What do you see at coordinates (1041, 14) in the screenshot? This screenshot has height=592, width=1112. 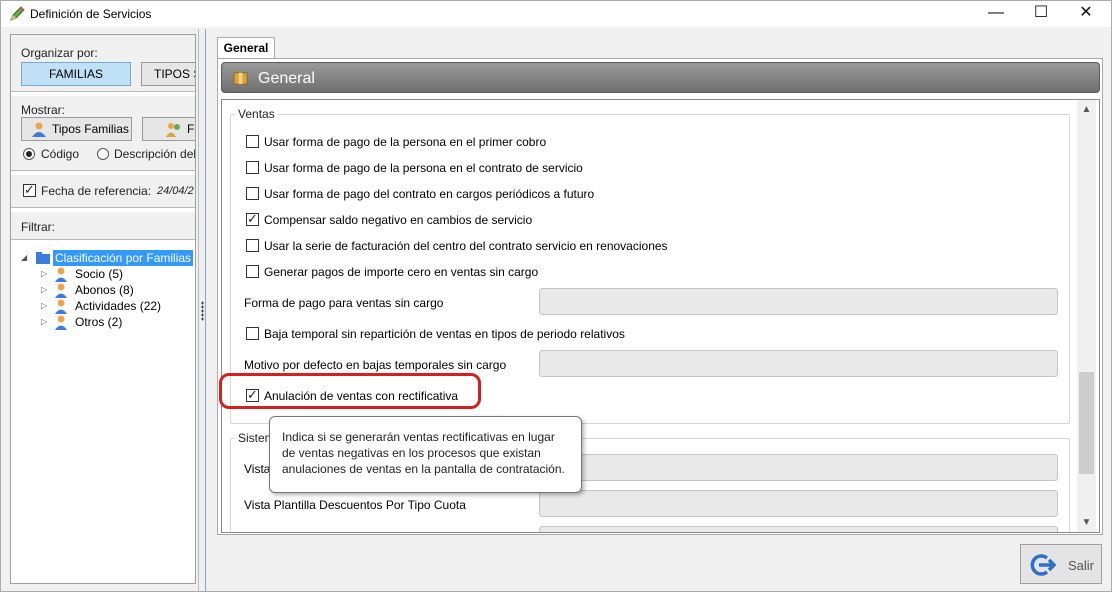 I see `maximize-button: ☐` at bounding box center [1041, 14].